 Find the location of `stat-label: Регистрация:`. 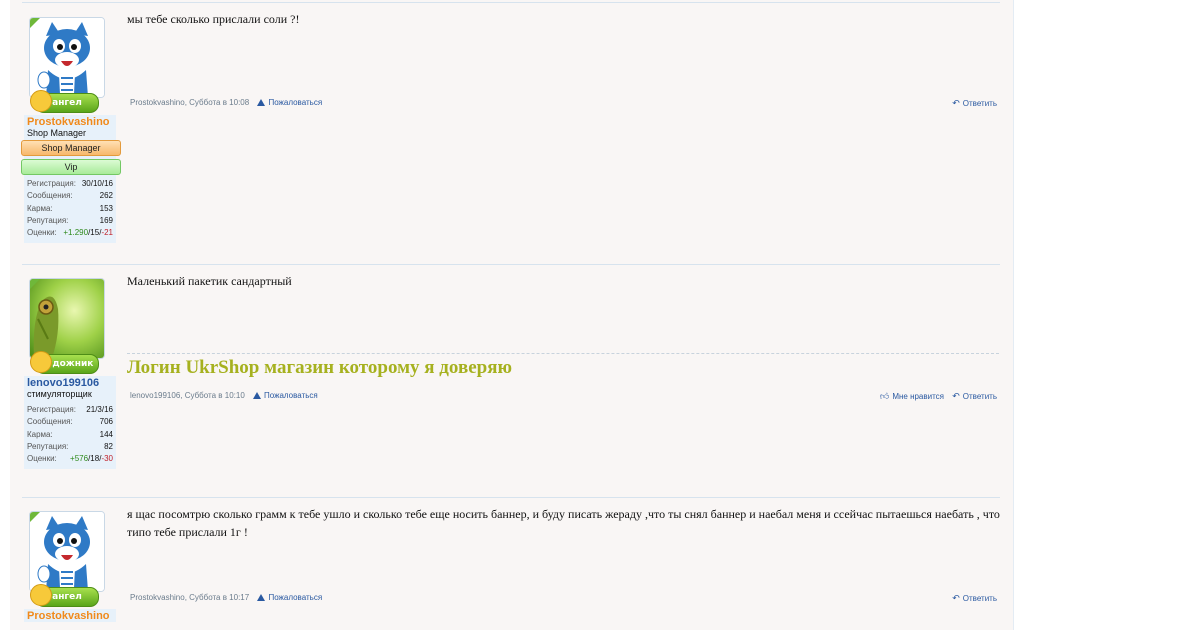

stat-label: Регистрация: is located at coordinates (51, 409).